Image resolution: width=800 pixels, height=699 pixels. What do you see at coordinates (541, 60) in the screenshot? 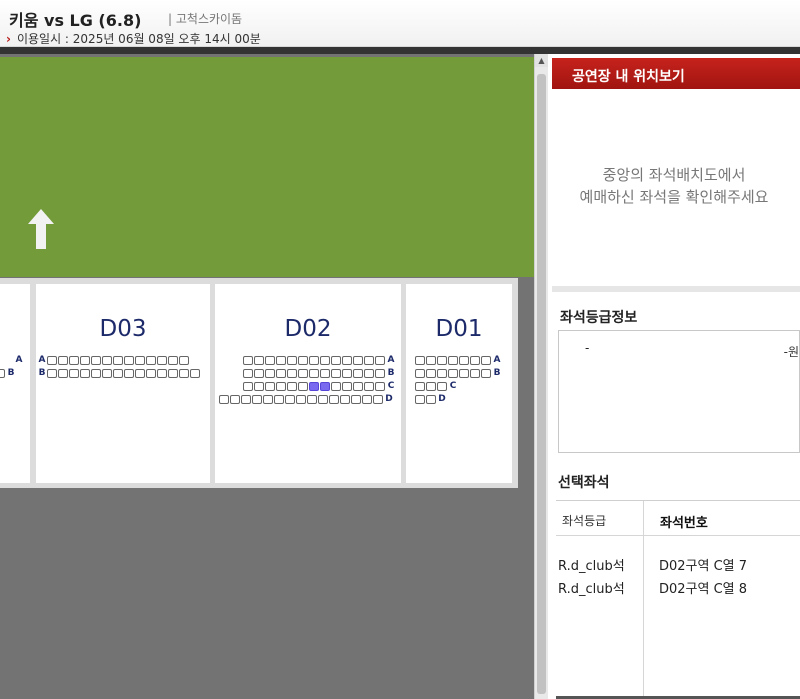
I see `scroll-up-icon: ▲` at bounding box center [541, 60].